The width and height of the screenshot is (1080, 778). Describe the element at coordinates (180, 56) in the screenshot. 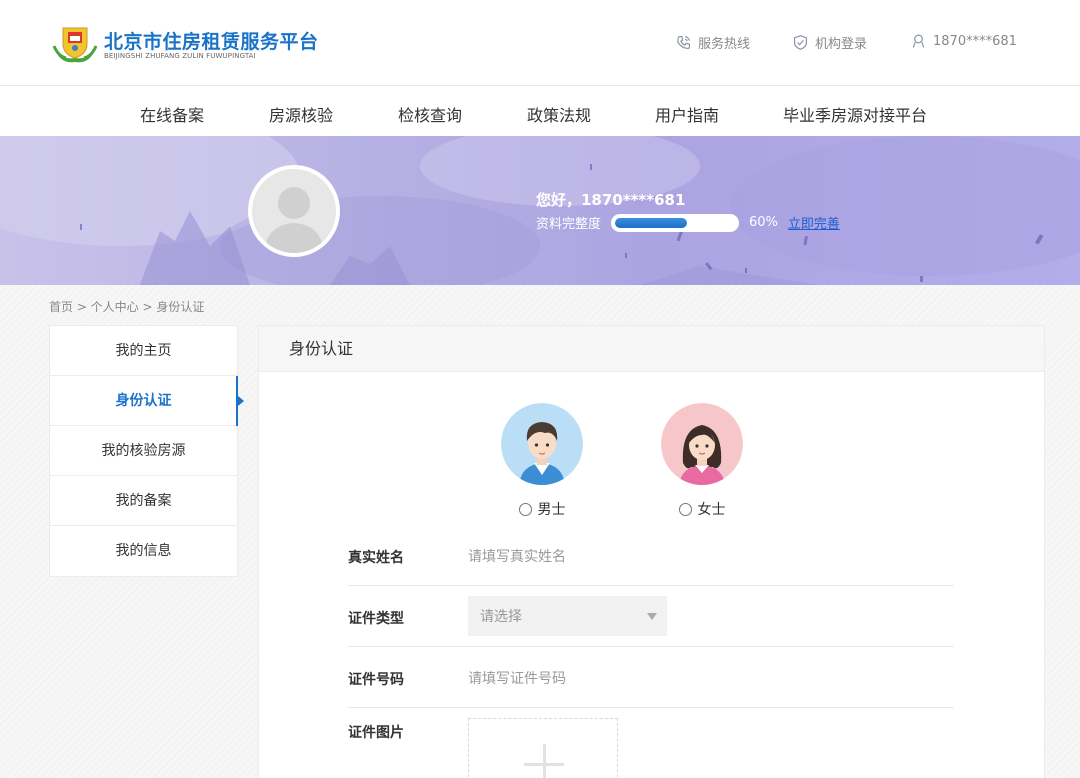

I see `brand-subtitle: BEIJINGSHI ZHUFANG ZULIN FUWUPINGTAI` at that location.